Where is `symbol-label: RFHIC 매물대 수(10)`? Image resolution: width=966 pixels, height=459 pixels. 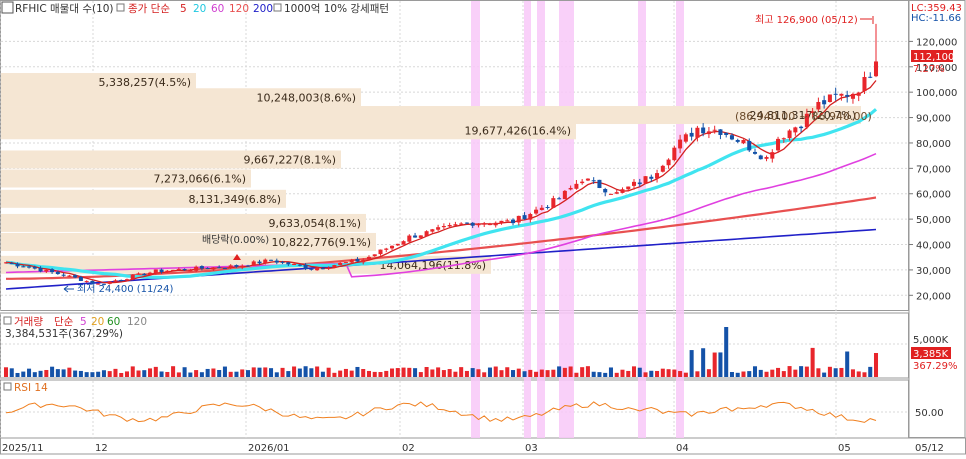
symbol-label: RFHIC 매물대 수(10) is located at coordinates (64, 9).